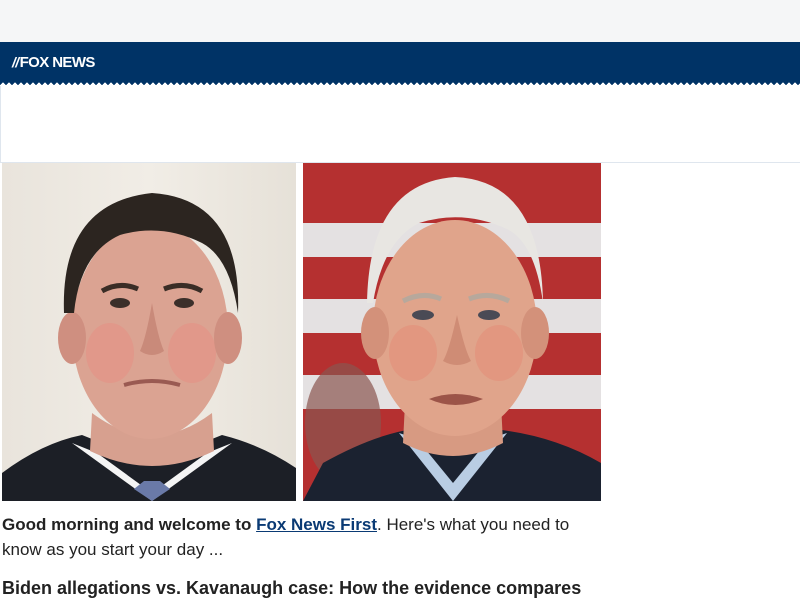  Describe the element at coordinates (0, 124) in the screenshot. I see `frame-left-border` at that location.